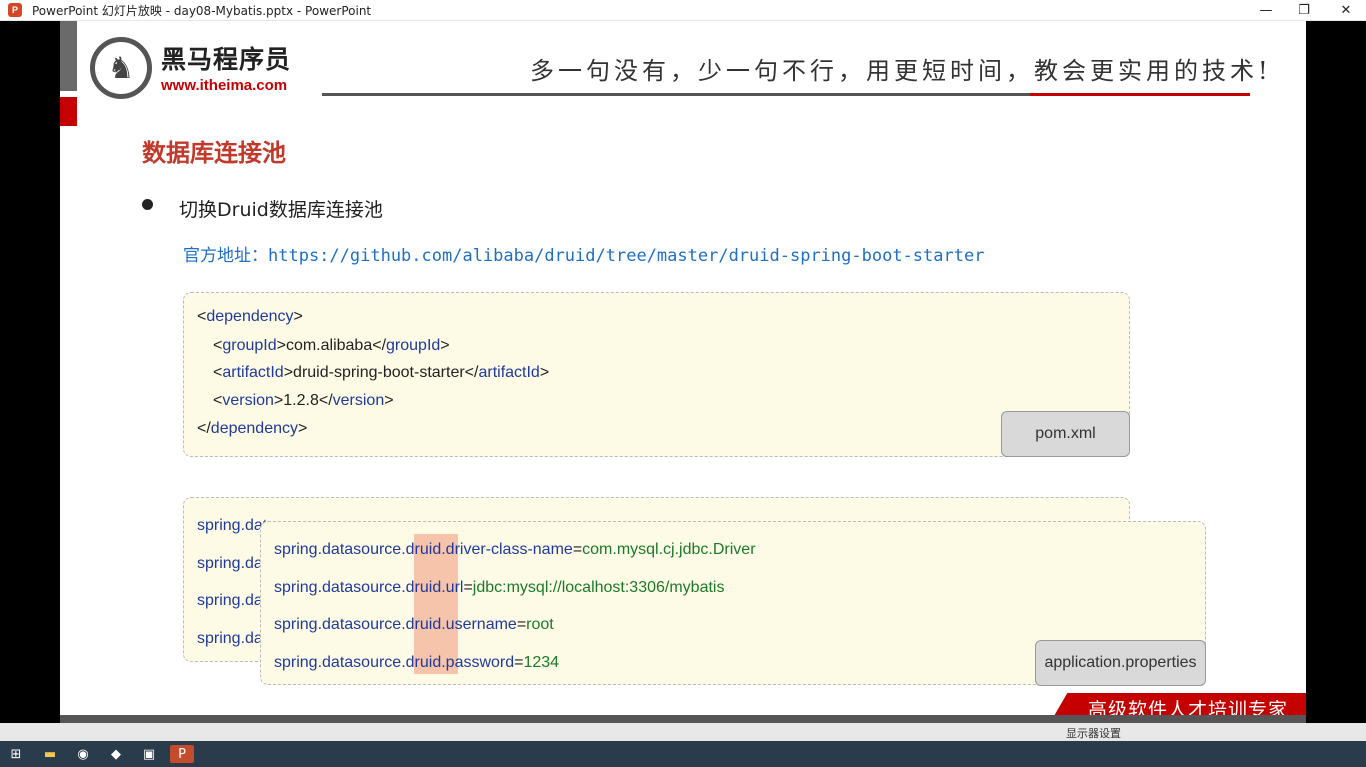 The height and width of the screenshot is (767, 1366). What do you see at coordinates (331, 345) in the screenshot?
I see `code-line: <groupId>com.alibaba</groupId>` at bounding box center [331, 345].